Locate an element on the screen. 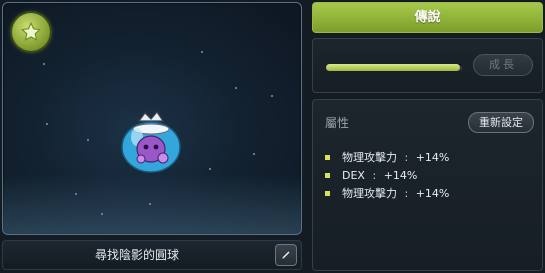 The width and height of the screenshot is (545, 273). item-name-bar: 尋找陰影的圓球 is located at coordinates (152, 255).